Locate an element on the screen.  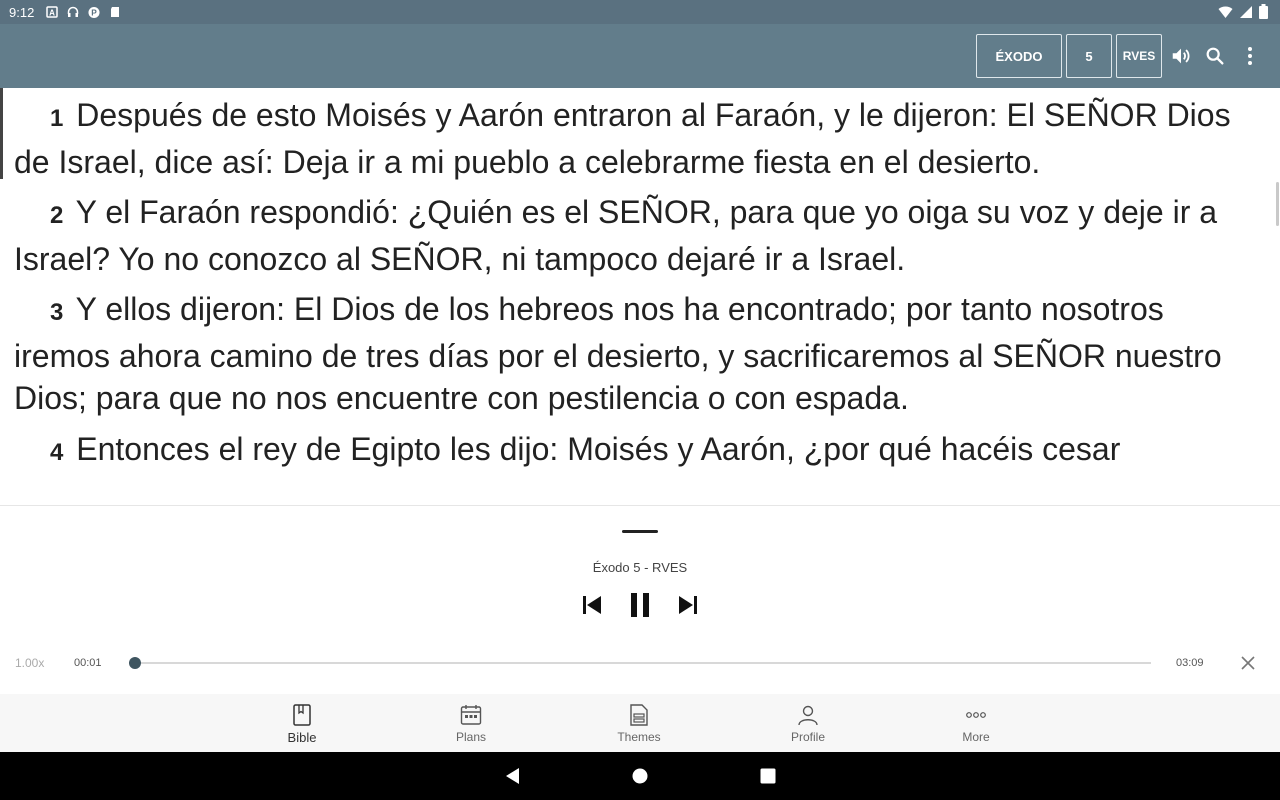
status-system-icons is located at coordinates (1243, 14).